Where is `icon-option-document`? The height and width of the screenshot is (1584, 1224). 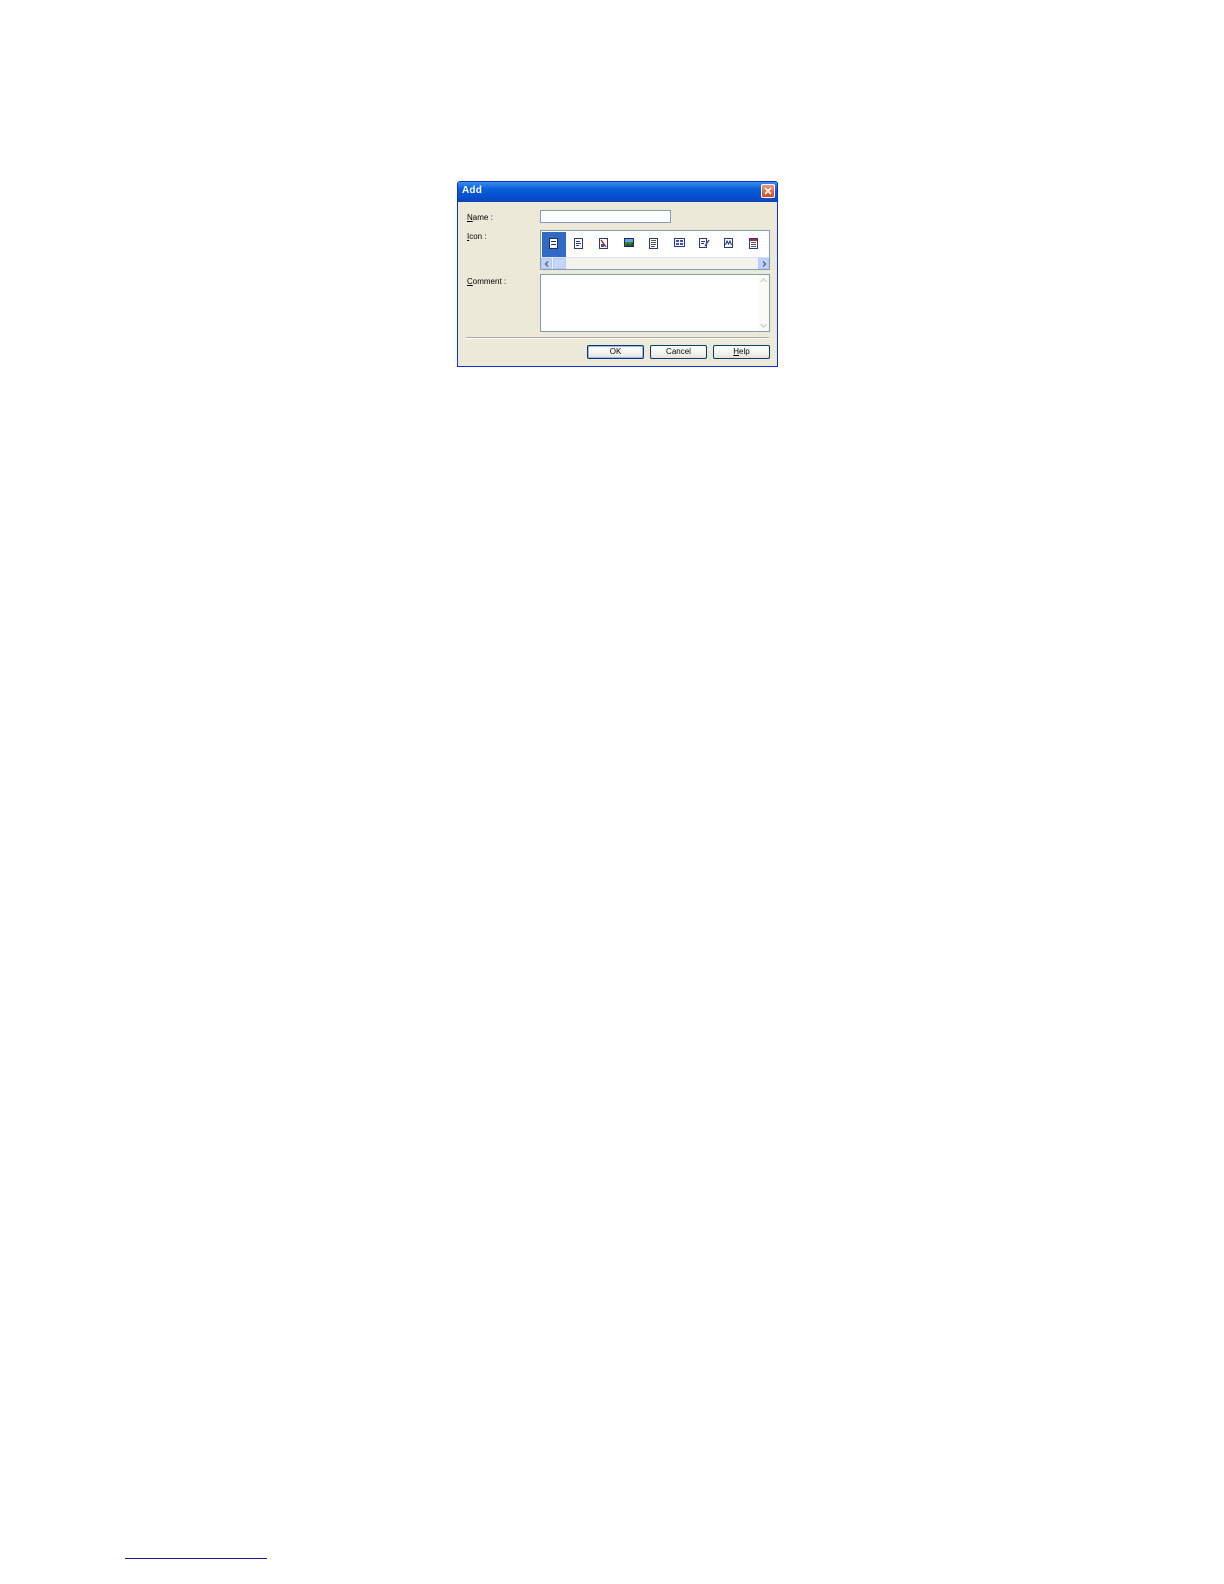
icon-option-document is located at coordinates (554, 244).